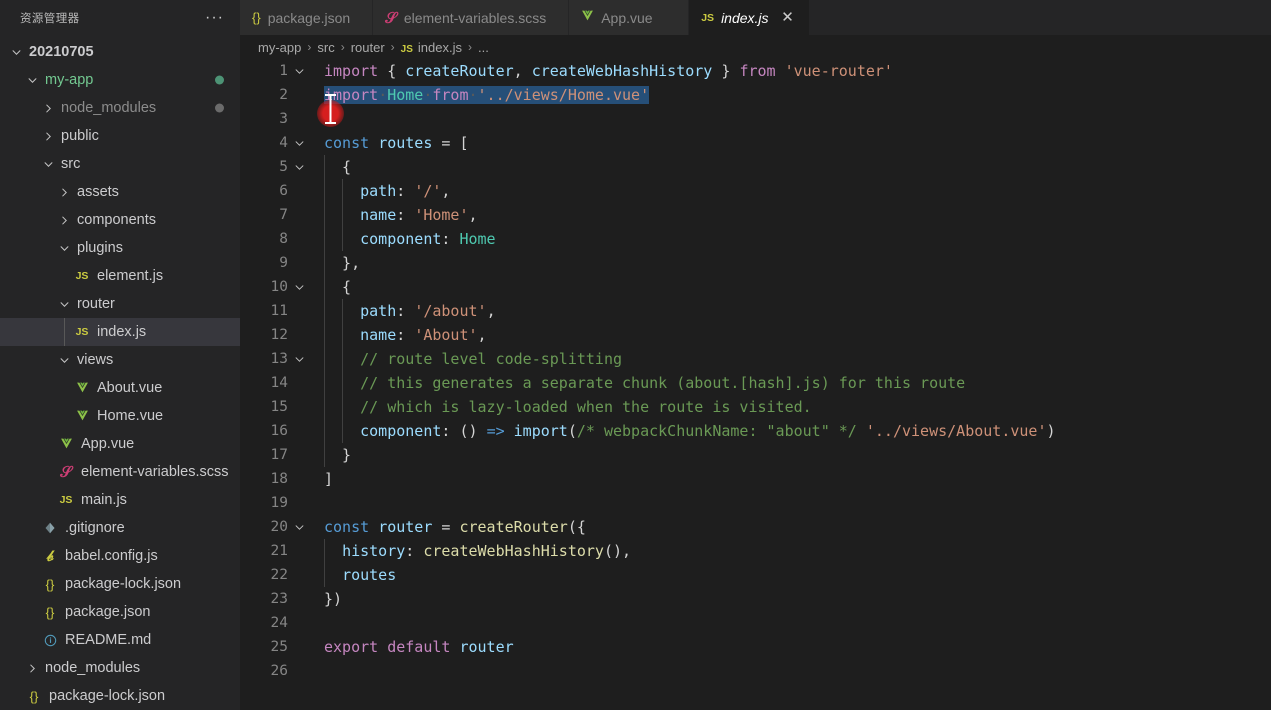  Describe the element at coordinates (406, 49) in the screenshot. I see `js-file-icon: JS` at that location.